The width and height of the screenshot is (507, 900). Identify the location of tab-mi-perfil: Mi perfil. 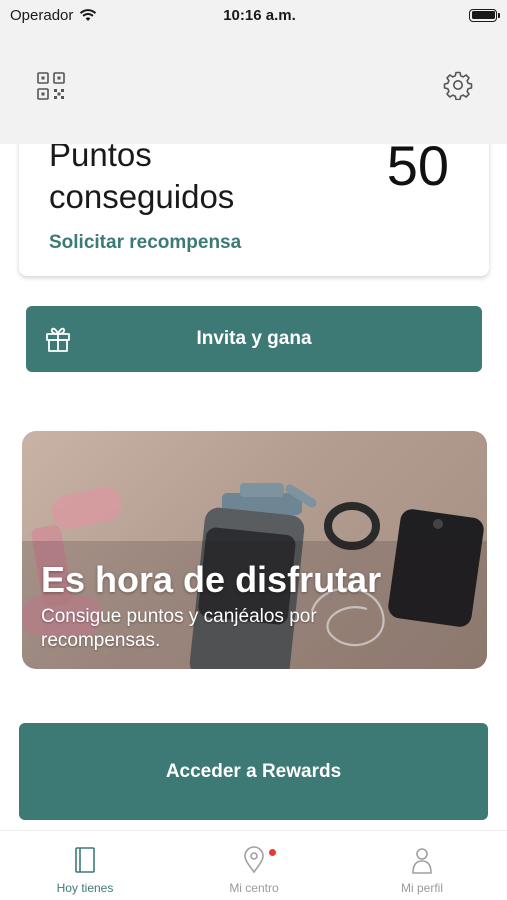
(422, 870).